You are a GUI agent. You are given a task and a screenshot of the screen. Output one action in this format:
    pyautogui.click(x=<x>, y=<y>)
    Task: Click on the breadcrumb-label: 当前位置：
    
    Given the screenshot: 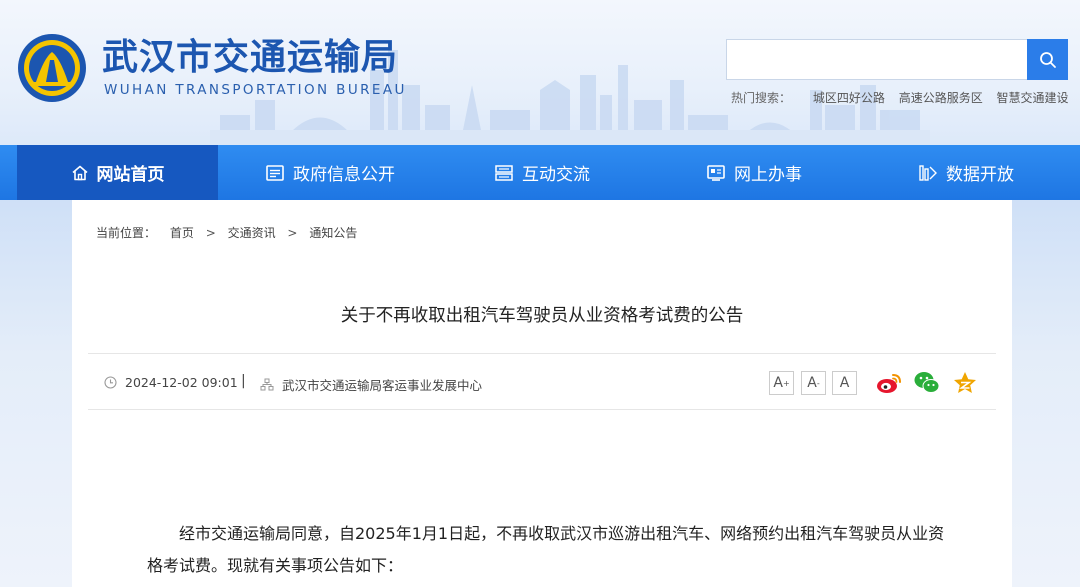 What is the action you would take?
    pyautogui.click(x=126, y=233)
    